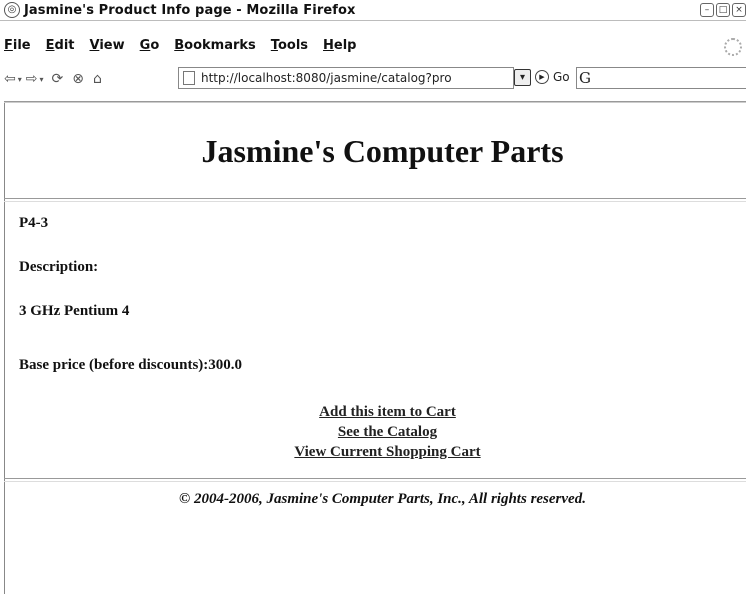 The height and width of the screenshot is (594, 746). Describe the element at coordinates (107, 45) in the screenshot. I see `menu-view: View` at that location.